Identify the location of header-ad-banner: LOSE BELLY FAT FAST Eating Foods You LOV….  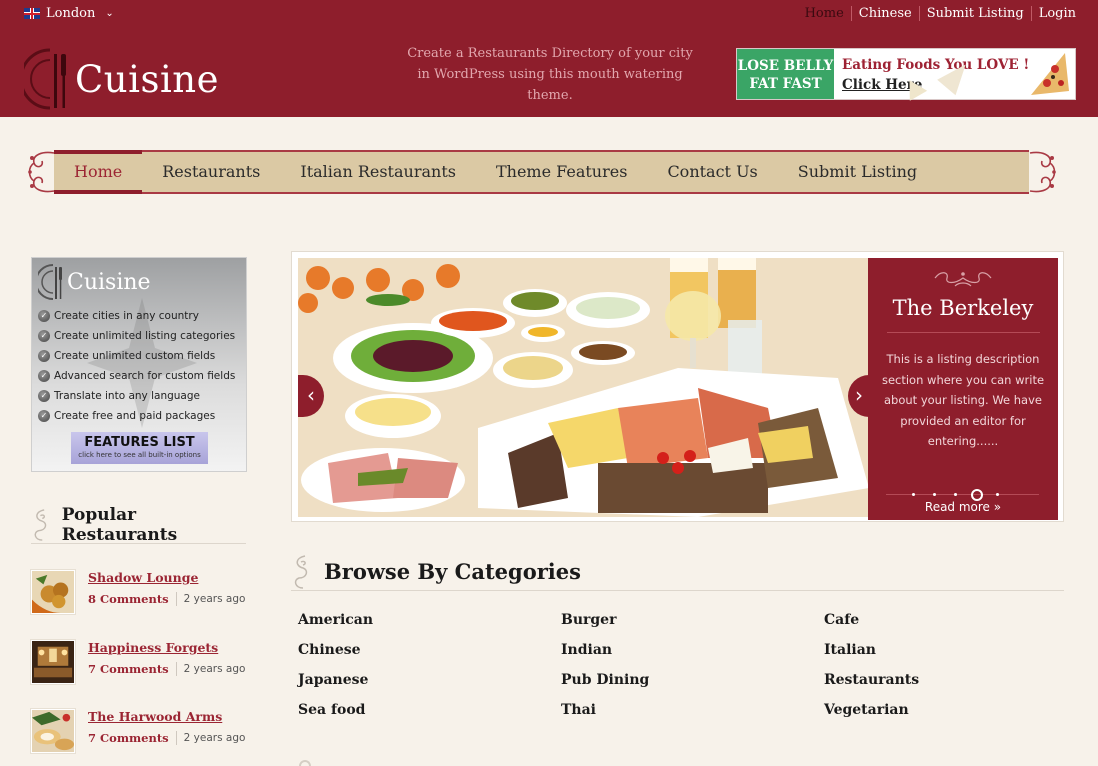
(906, 74).